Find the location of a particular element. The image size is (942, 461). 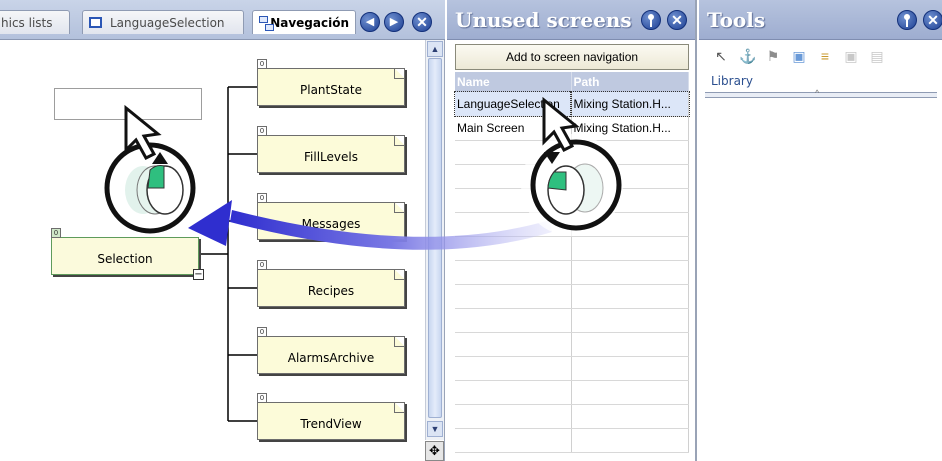

pin-icon: ⚑ is located at coordinates (773, 56).